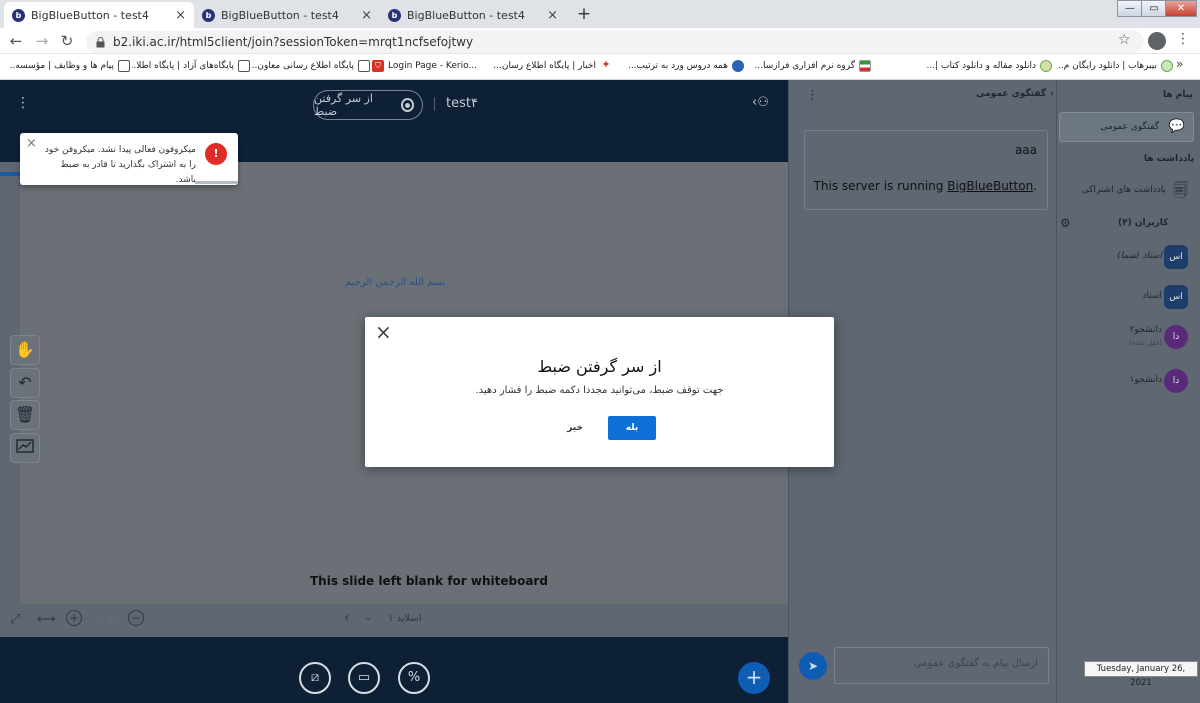 This screenshot has width=1200, height=703. Describe the element at coordinates (941, 665) in the screenshot. I see `chat-input: ارسال پیام به گفتگوی عمومی` at that location.